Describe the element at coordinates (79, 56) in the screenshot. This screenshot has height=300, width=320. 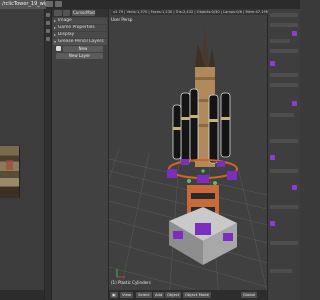
I see `new-layer-button: New Layer` at that location.